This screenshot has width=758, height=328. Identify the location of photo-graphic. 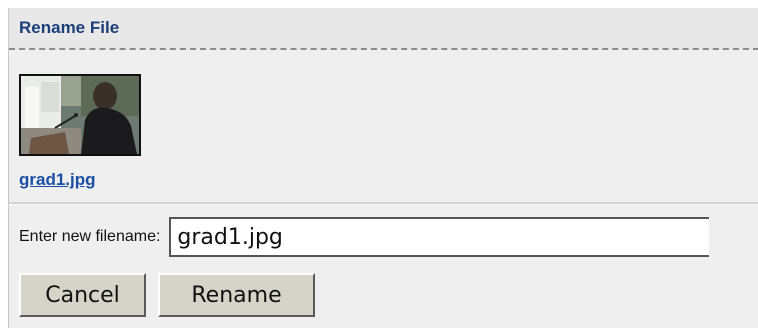
(80, 115).